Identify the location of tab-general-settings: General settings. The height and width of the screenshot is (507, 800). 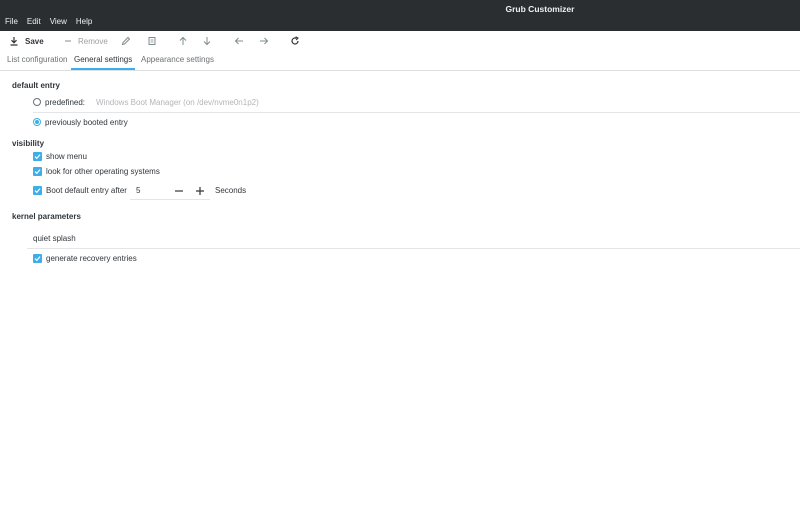
(103, 61).